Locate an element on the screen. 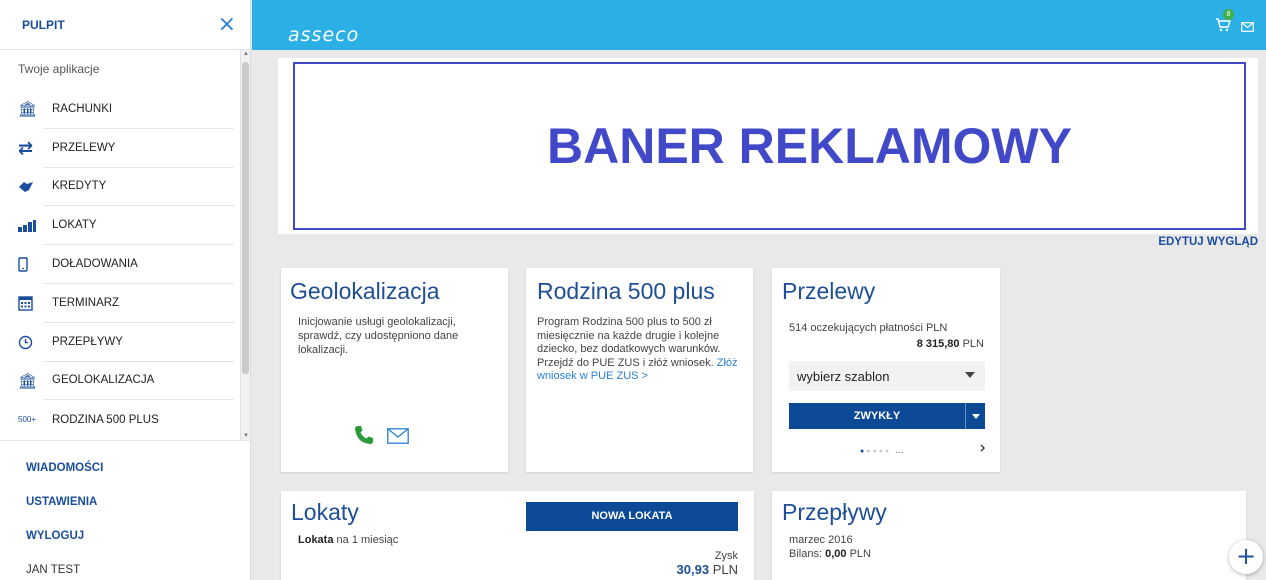 This screenshot has height=580, width=1266. sidebar-item-kredyty: KREDYTY is located at coordinates (120, 187).